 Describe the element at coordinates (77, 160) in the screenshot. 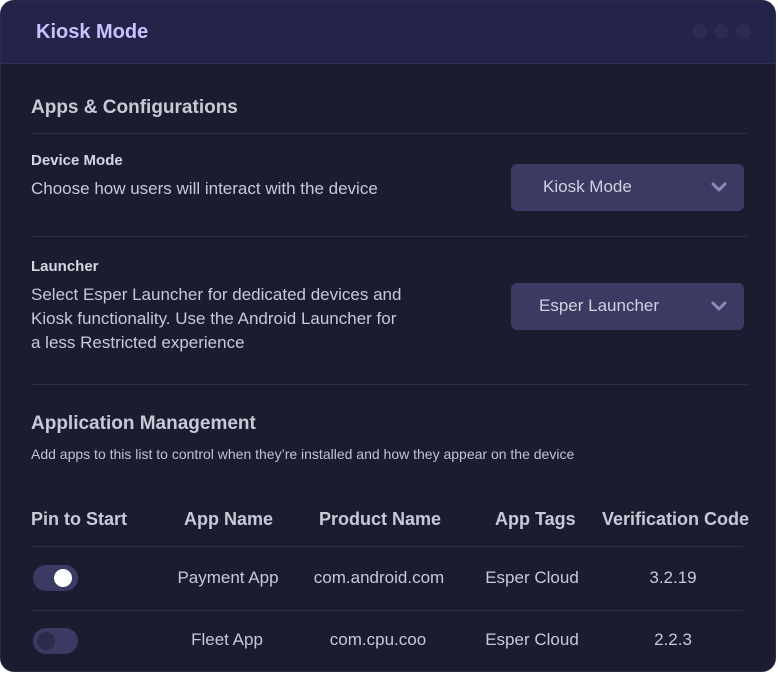

I see `device-mode-label: Device Mode` at that location.